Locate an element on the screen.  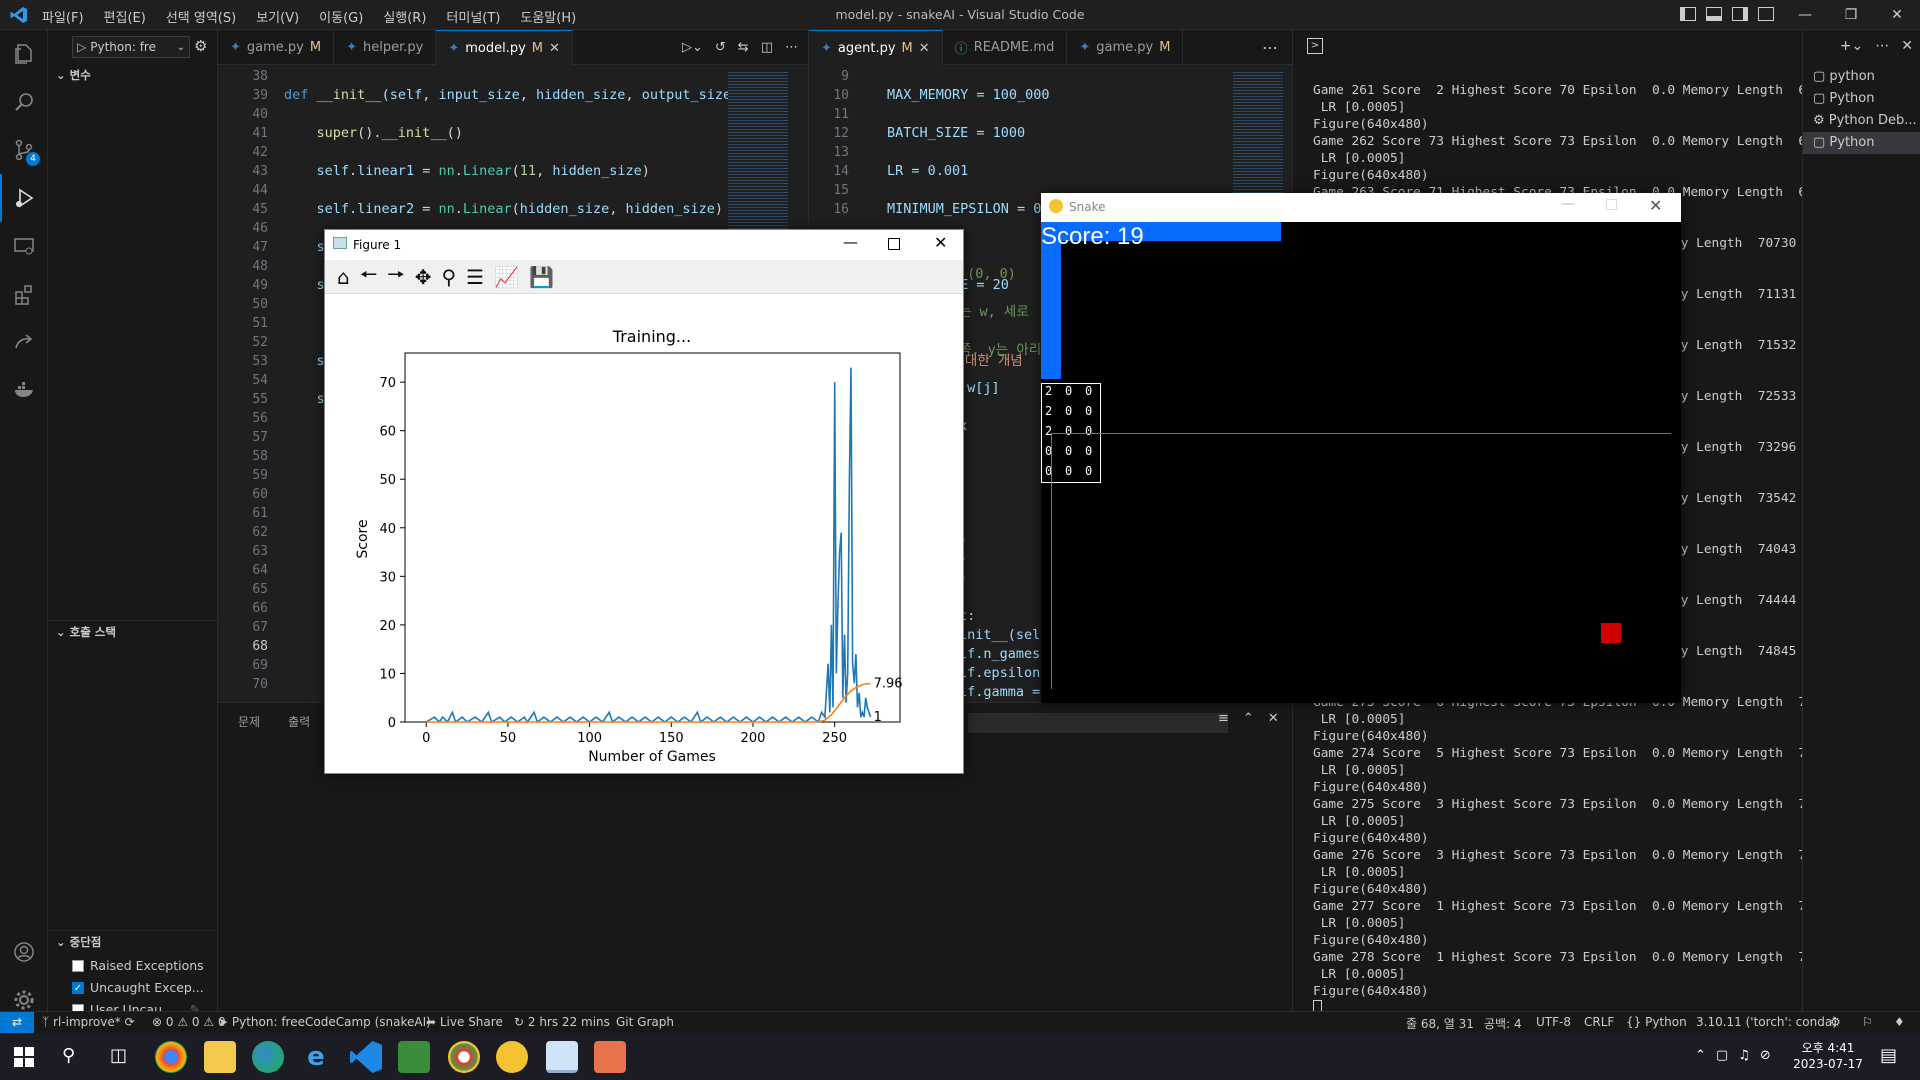
breakpoints-section-header: ⌄ 중단점 is located at coordinates (133, 942).